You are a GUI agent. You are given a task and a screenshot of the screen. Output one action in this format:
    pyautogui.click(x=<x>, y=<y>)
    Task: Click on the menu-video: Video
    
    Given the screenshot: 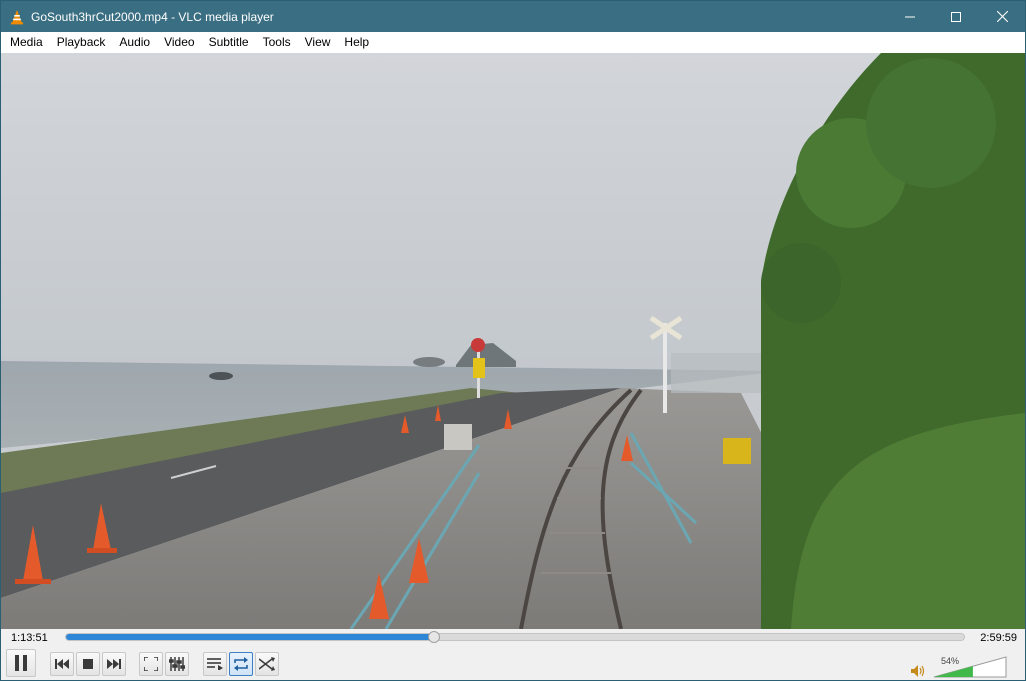 What is the action you would take?
    pyautogui.click(x=179, y=42)
    